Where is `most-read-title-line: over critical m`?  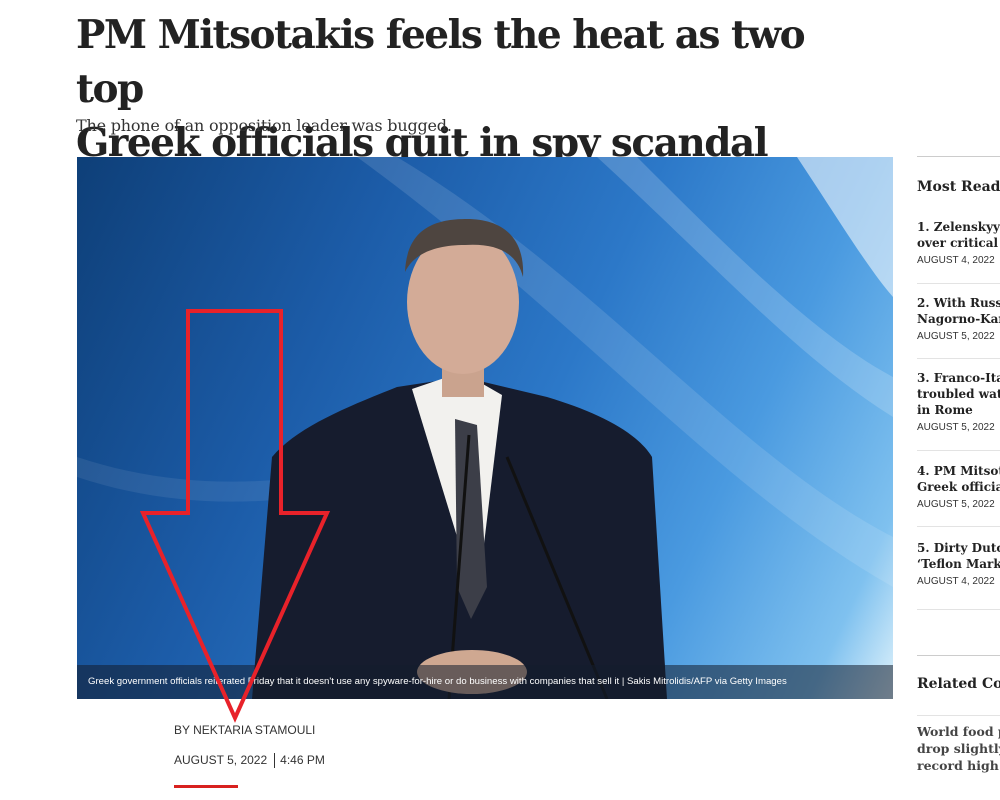 most-read-title-line: over critical m is located at coordinates (958, 243).